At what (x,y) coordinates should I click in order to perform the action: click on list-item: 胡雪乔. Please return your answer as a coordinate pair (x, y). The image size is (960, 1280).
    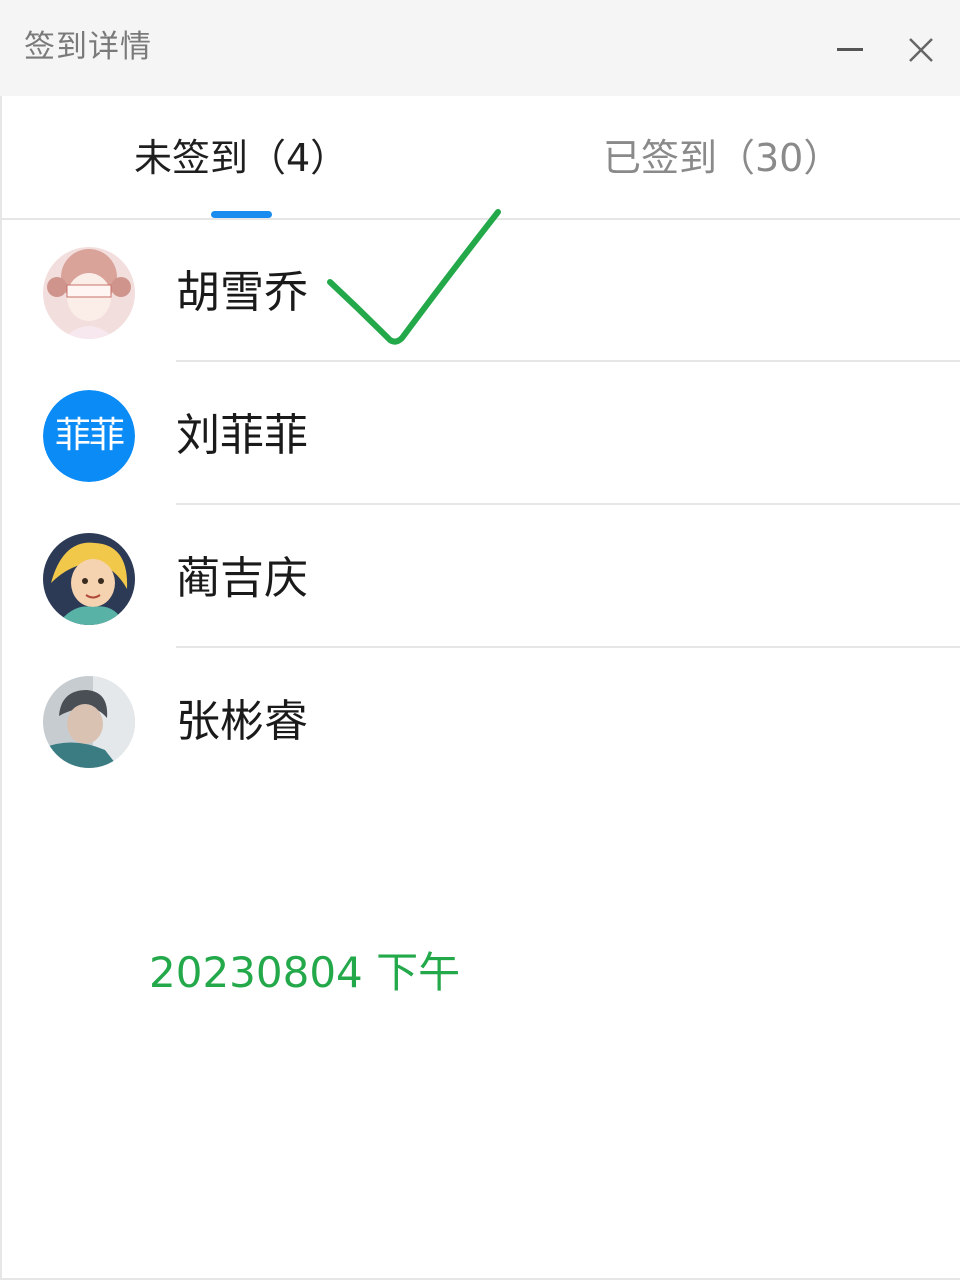
    Looking at the image, I should click on (480, 290).